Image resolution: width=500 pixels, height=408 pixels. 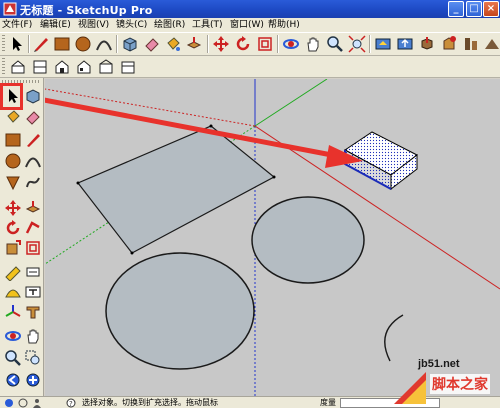 What do you see at coordinates (176, 189) in the screenshot?
I see `rectangle-face` at bounding box center [176, 189].